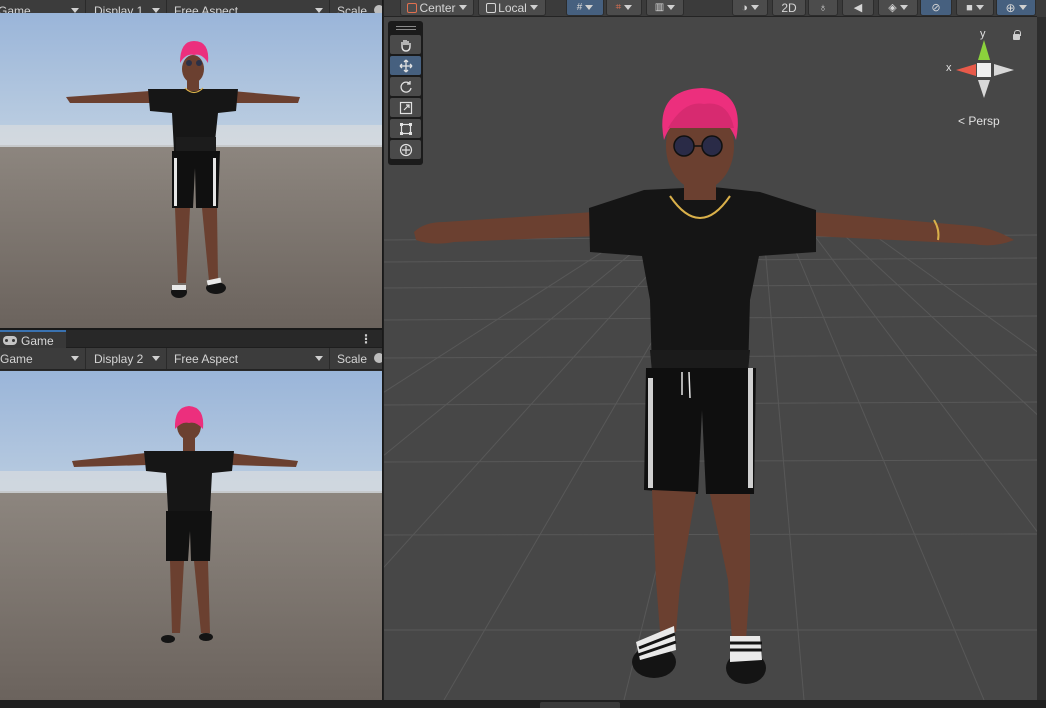  Describe the element at coordinates (1041, 350) in the screenshot. I see `right-panel-edge` at that location.